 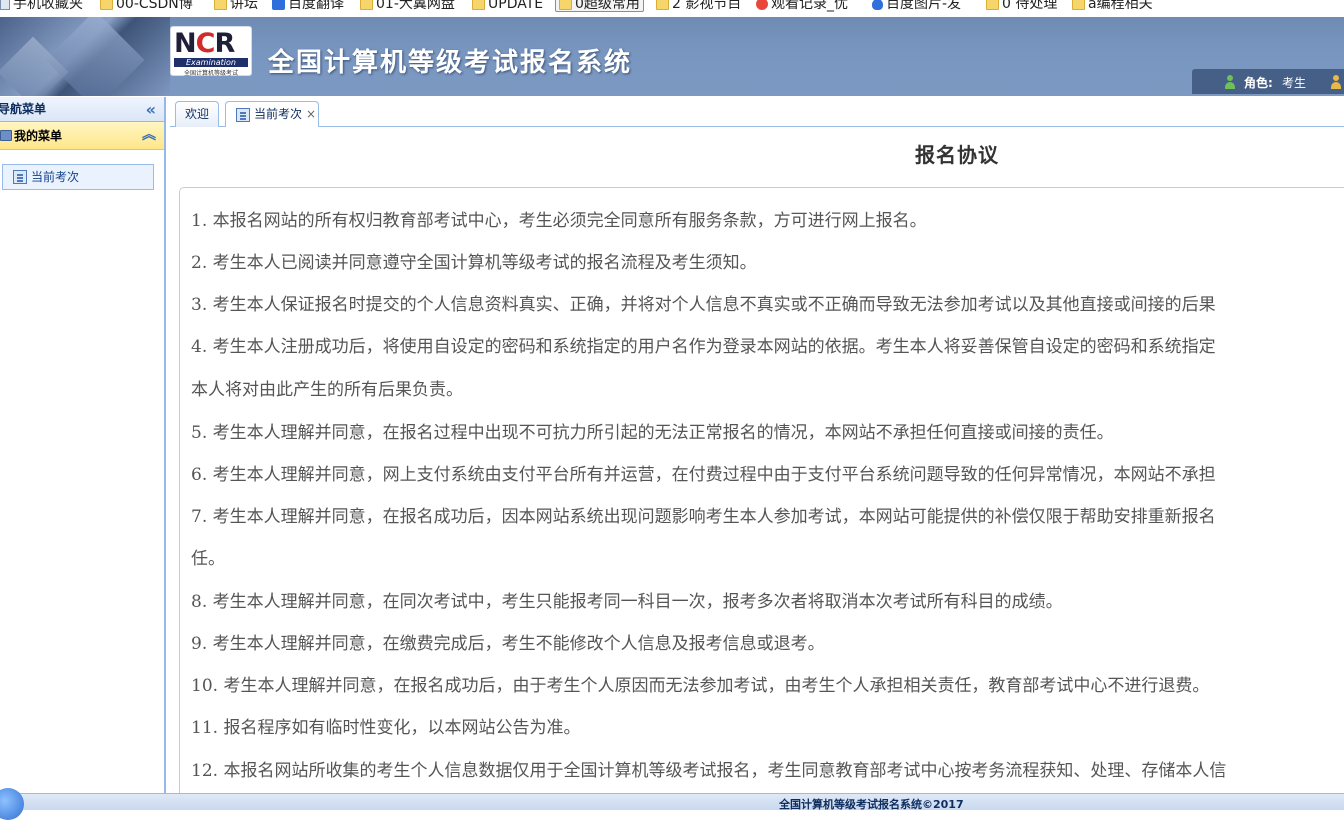 What do you see at coordinates (599, 6) in the screenshot?
I see `bookmark-item: 0超级常用` at bounding box center [599, 6].